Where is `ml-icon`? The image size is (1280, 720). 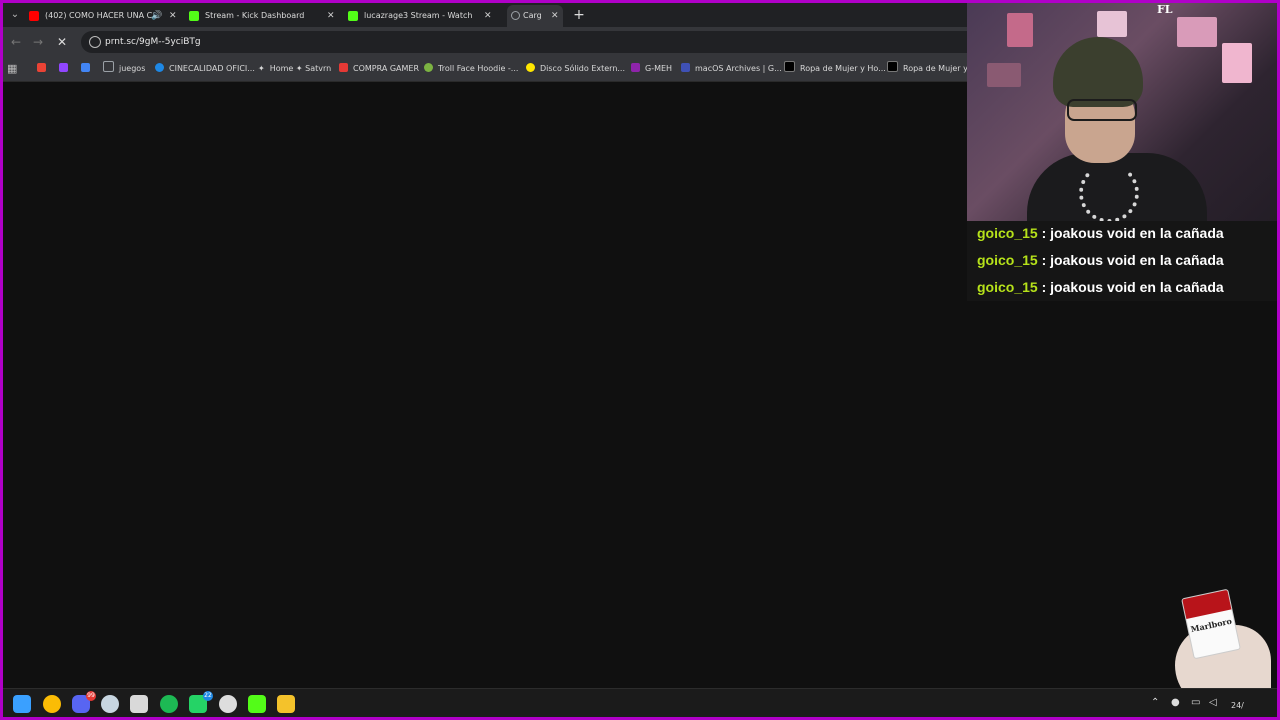 ml-icon is located at coordinates (530, 67).